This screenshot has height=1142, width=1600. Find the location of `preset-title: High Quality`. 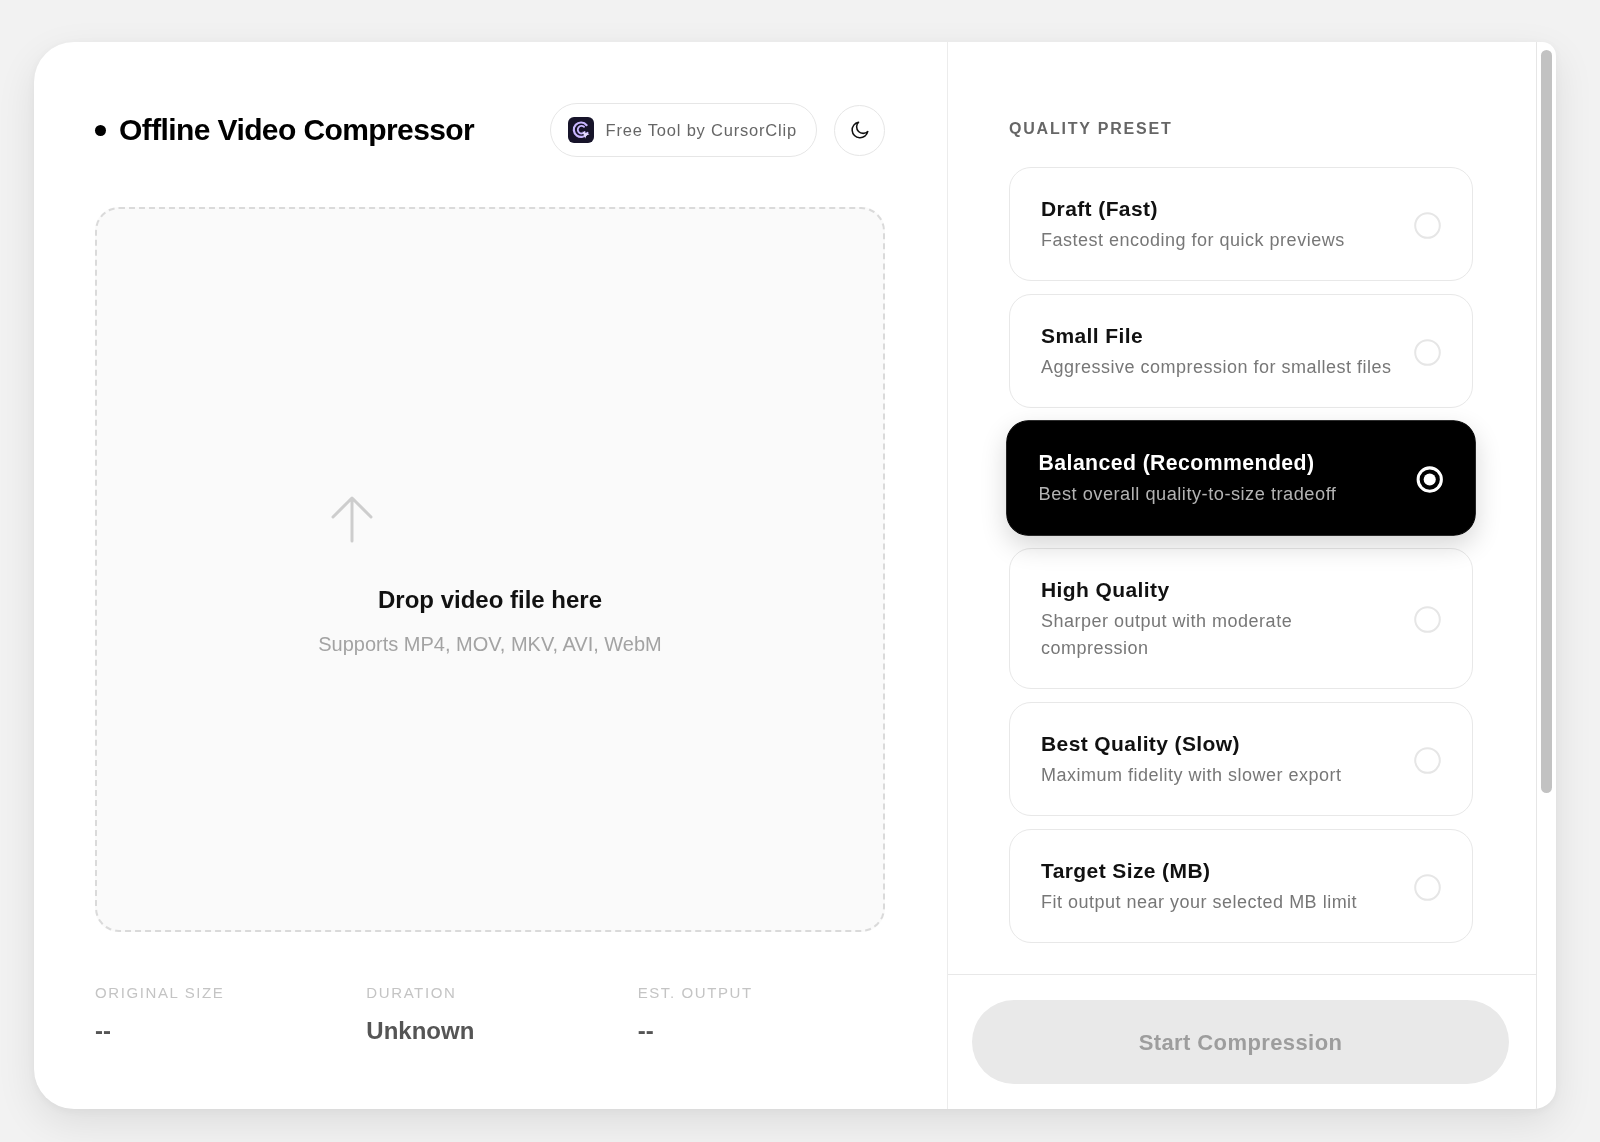

preset-title: High Quality is located at coordinates (1106, 590).